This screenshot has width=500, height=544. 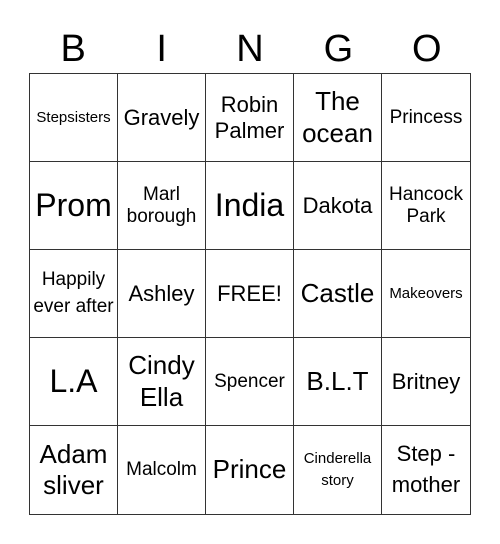 I want to click on header-letter-i: I, so click(x=161, y=49).